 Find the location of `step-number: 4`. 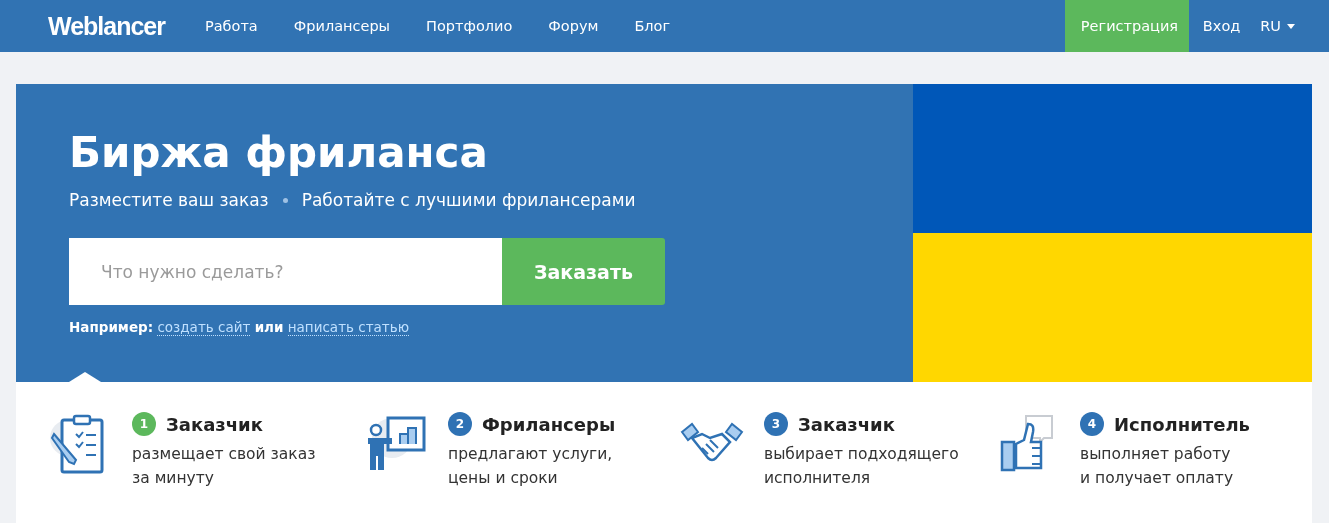

step-number: 4 is located at coordinates (1092, 424).